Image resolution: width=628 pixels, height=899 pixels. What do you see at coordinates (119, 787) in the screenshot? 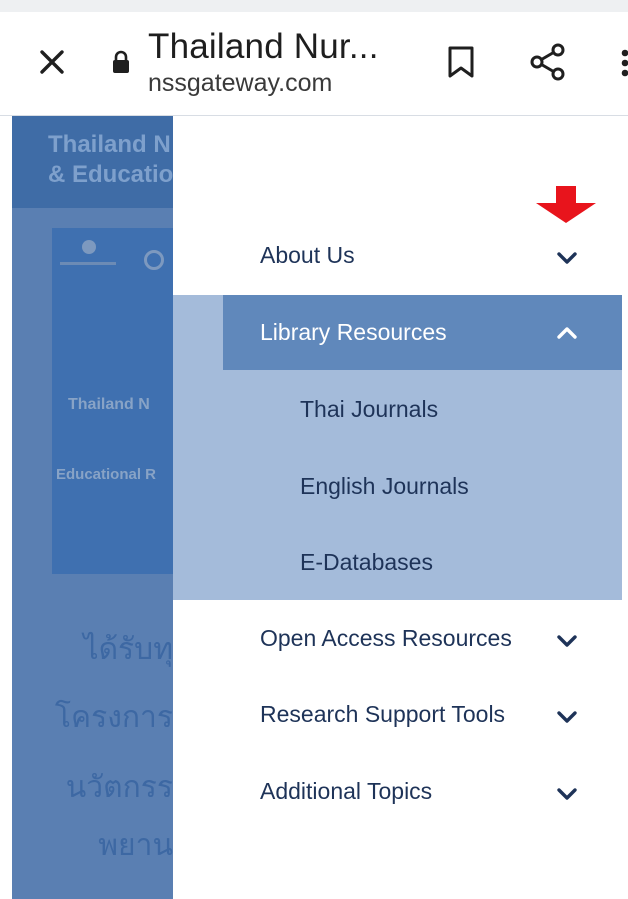
I see `page-text-line: นวัตกรร` at bounding box center [119, 787].